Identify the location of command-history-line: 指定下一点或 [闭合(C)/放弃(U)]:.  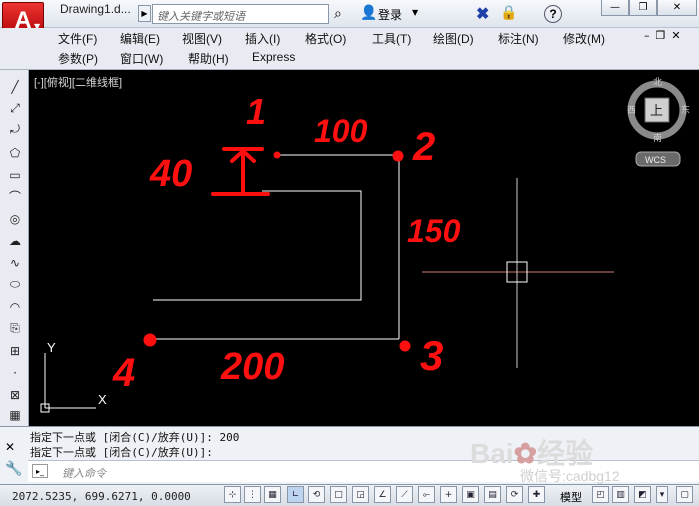
(121, 452).